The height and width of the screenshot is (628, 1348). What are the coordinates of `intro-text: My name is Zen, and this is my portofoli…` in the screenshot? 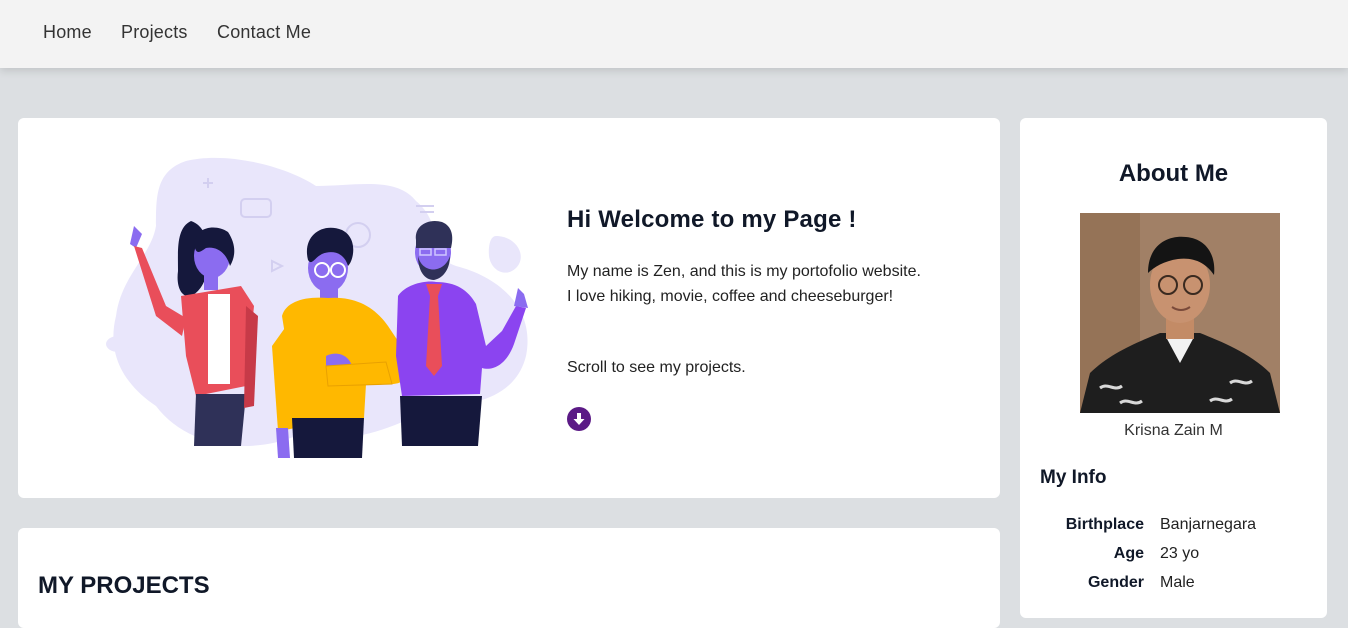 It's located at (777, 284).